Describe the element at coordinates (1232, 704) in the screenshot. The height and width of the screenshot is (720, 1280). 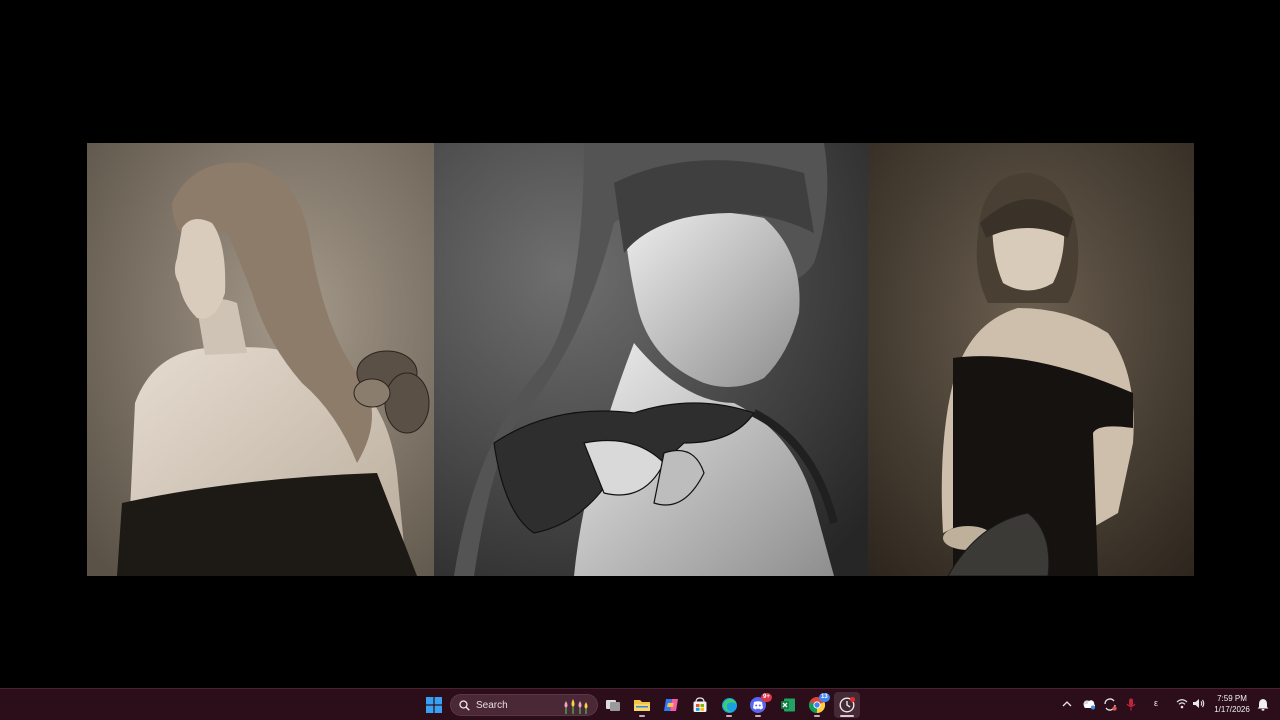
I see `taskbar-clock: 7:59 PM 1/17/2026` at that location.